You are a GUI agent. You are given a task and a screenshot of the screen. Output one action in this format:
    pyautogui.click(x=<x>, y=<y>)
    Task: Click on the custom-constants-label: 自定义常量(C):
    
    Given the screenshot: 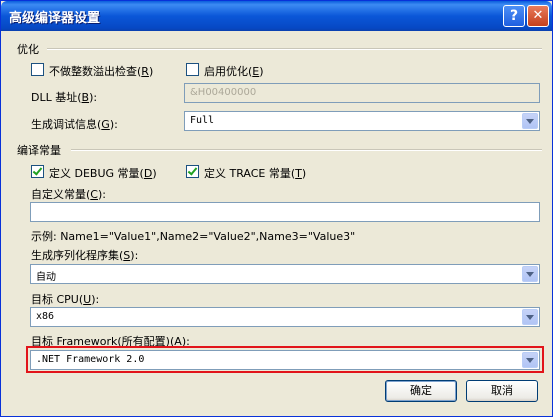 What is the action you would take?
    pyautogui.click(x=68, y=194)
    